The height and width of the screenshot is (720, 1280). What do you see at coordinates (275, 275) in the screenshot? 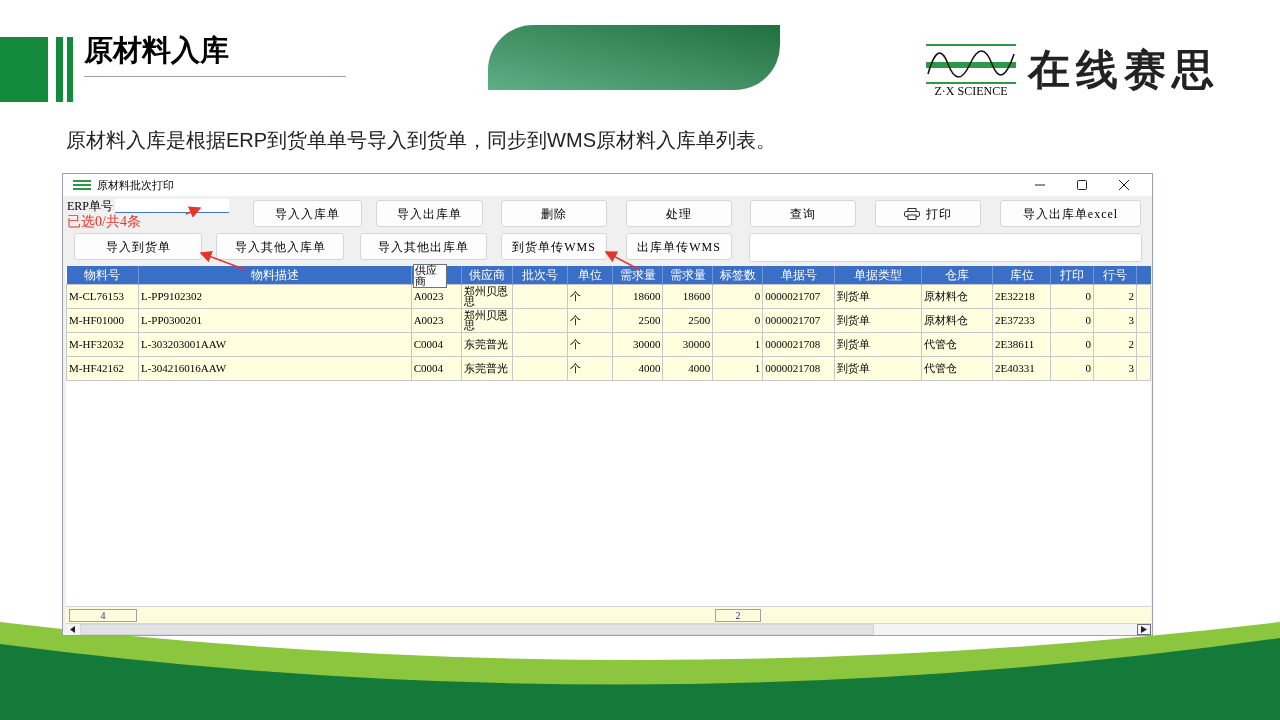
I see `column-header: 物料描述` at bounding box center [275, 275].